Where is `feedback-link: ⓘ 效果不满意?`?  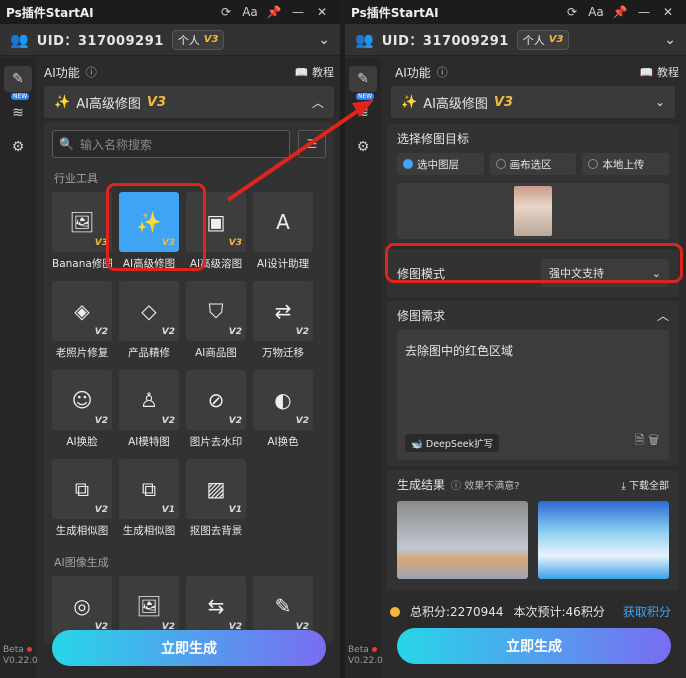
feedback-link: ⓘ 效果不满意? is located at coordinates (485, 484).